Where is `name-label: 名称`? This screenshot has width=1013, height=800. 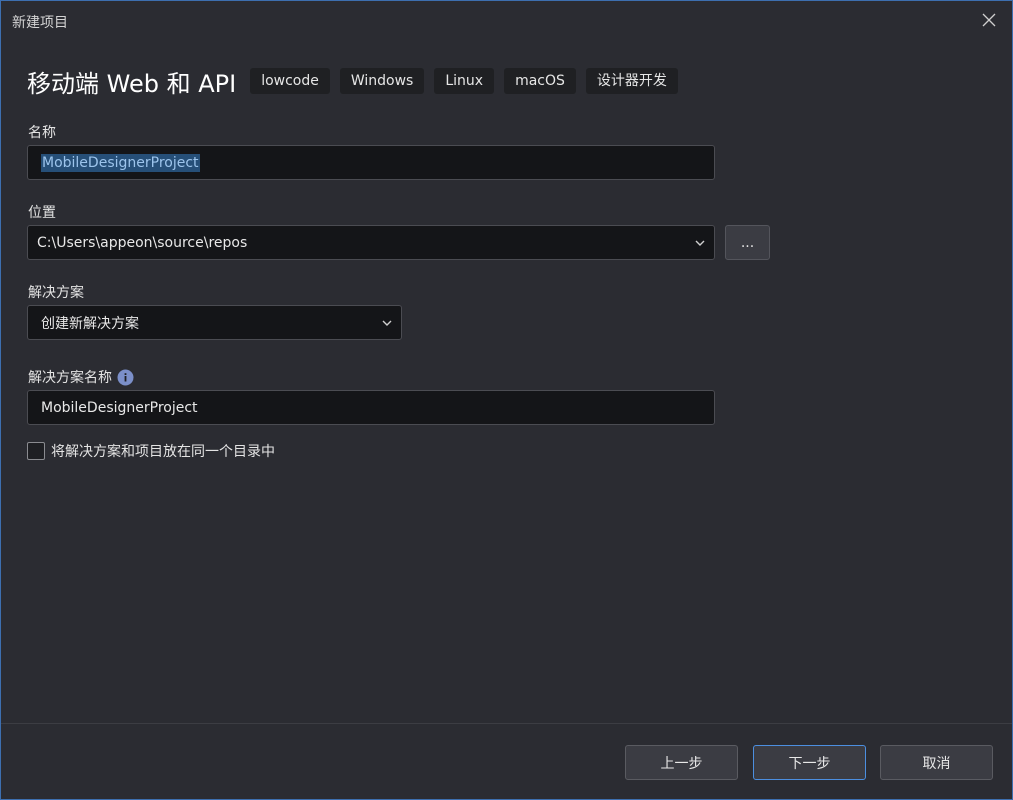
name-label: 名称 is located at coordinates (42, 132).